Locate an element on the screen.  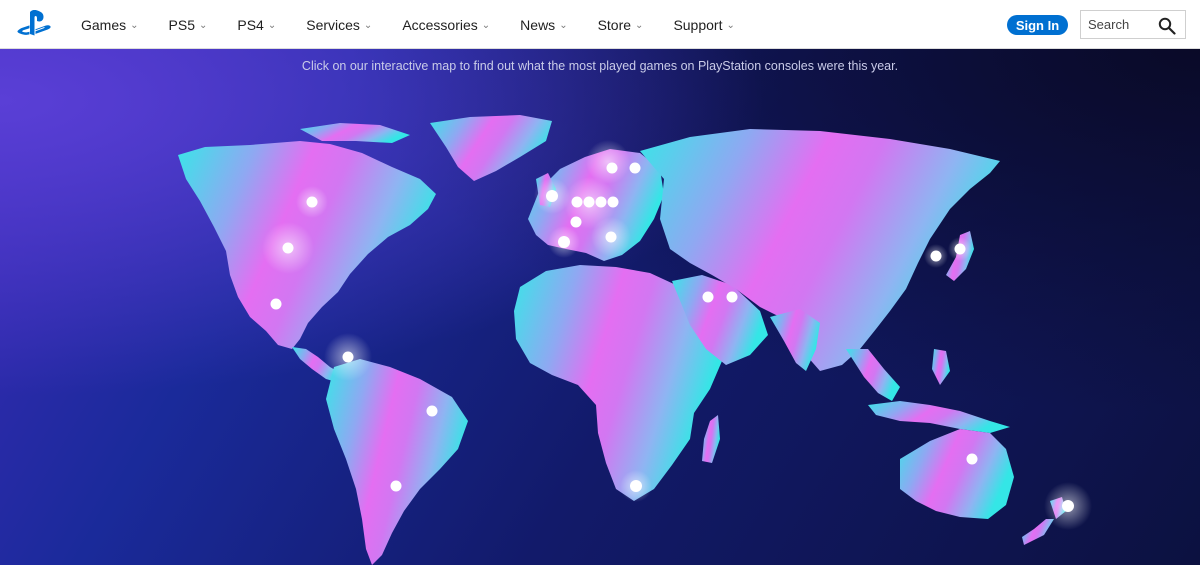
menu-support: Support ⌄ is located at coordinates (703, 24).